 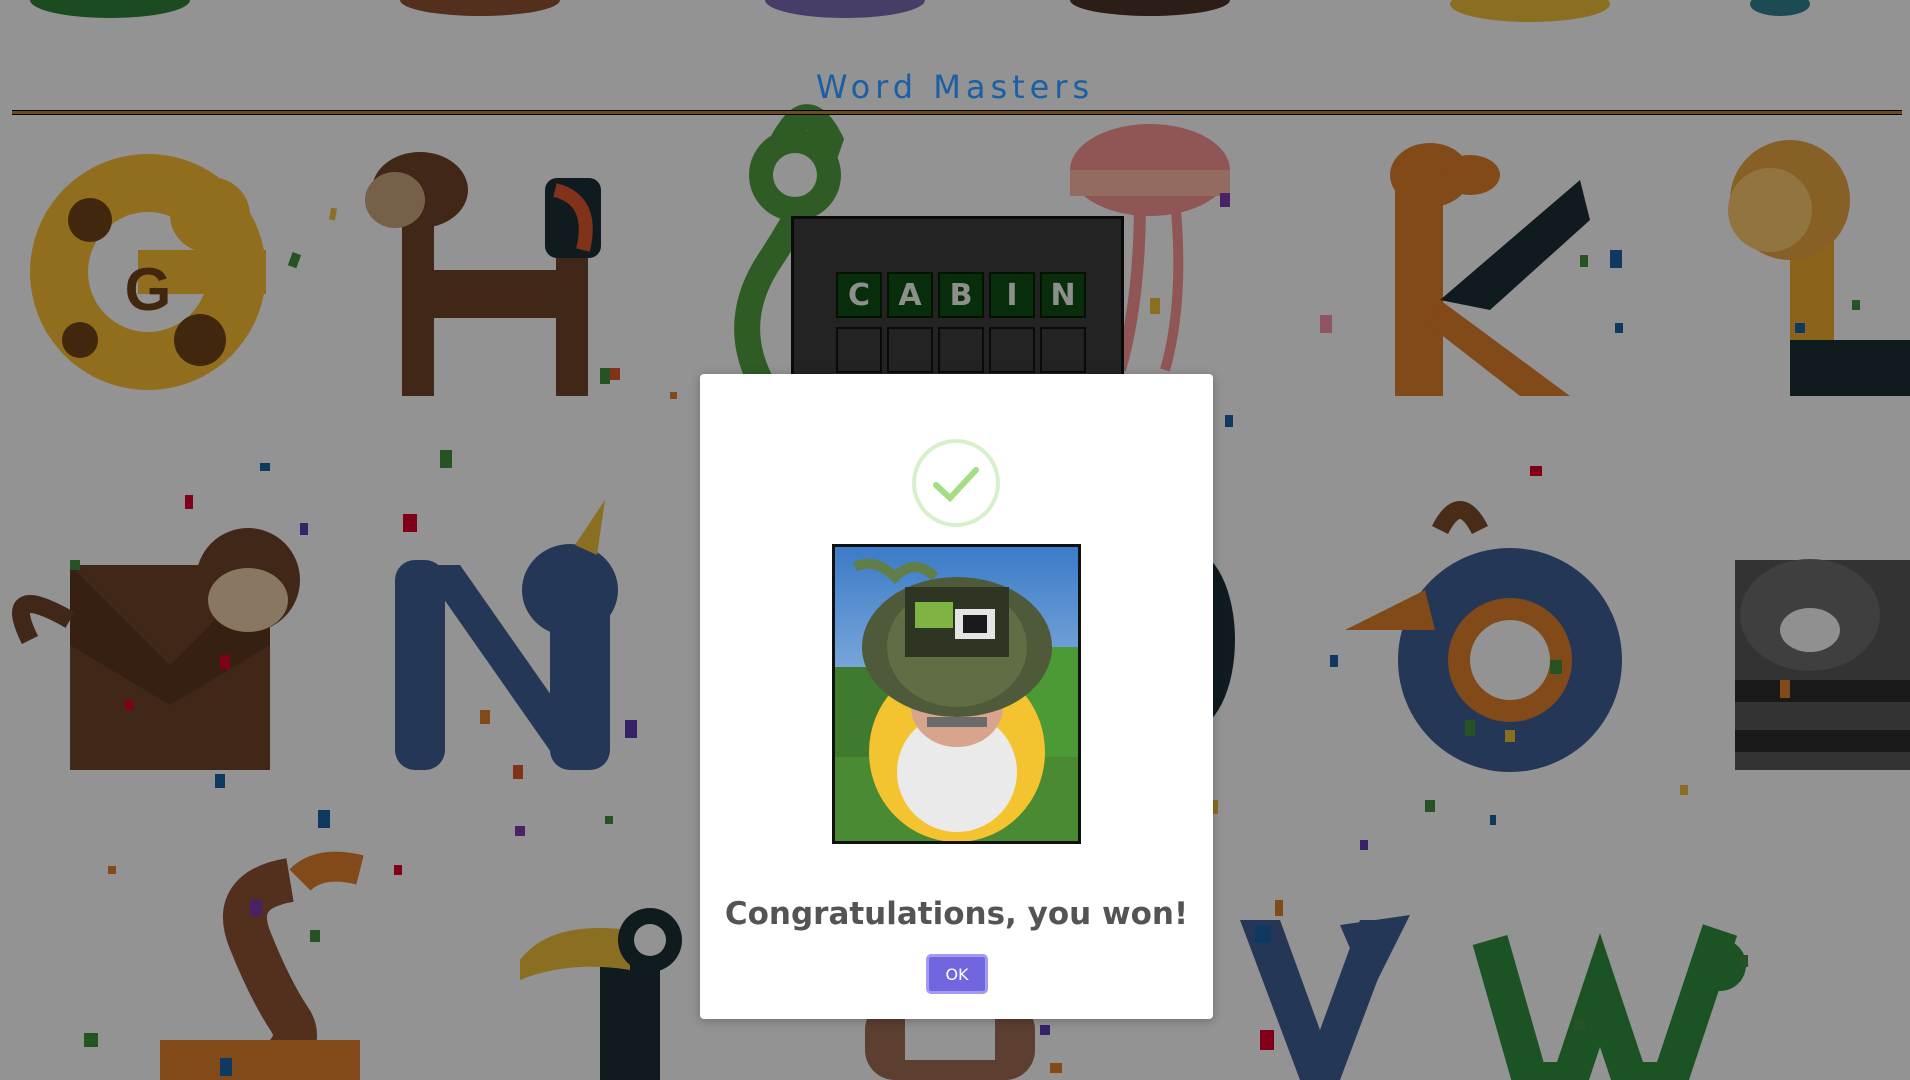 I want to click on win-message: Congratulations, you won!, so click(x=956, y=914).